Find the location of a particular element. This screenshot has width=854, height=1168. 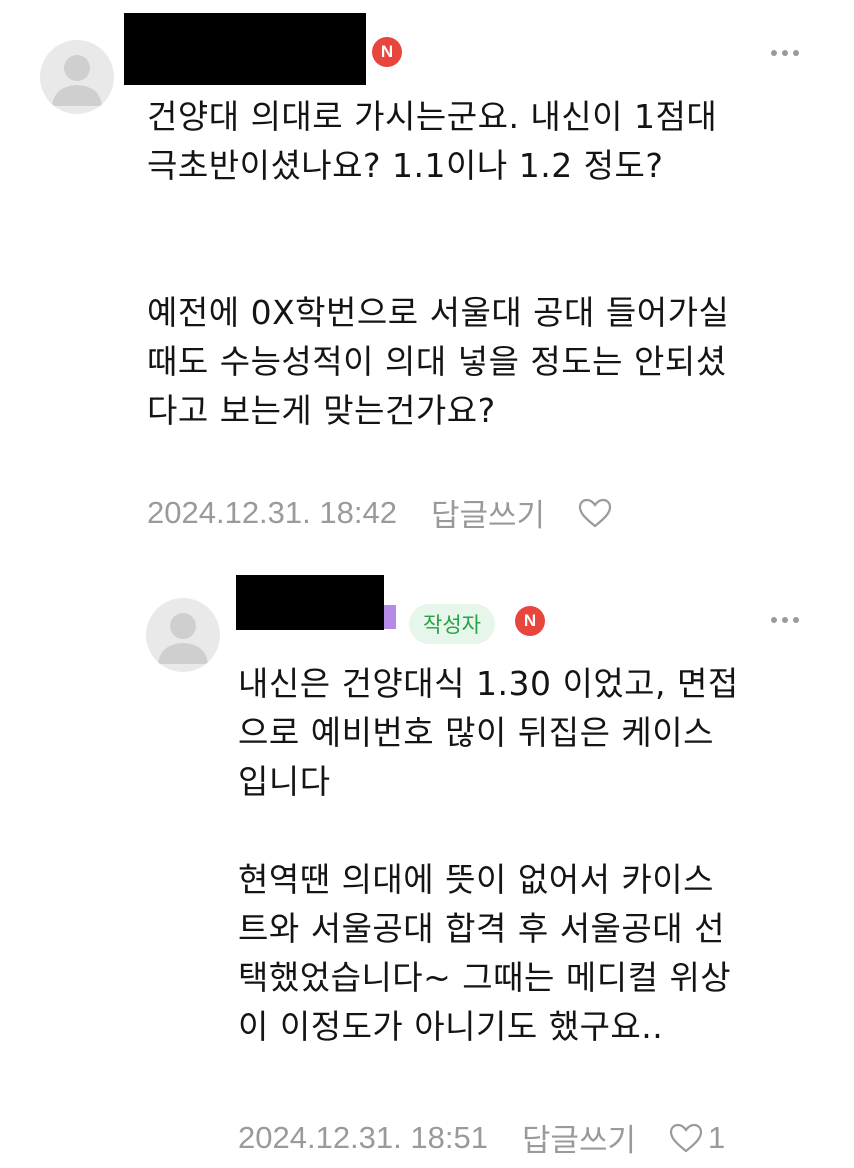

like-count: 1 is located at coordinates (717, 1137).